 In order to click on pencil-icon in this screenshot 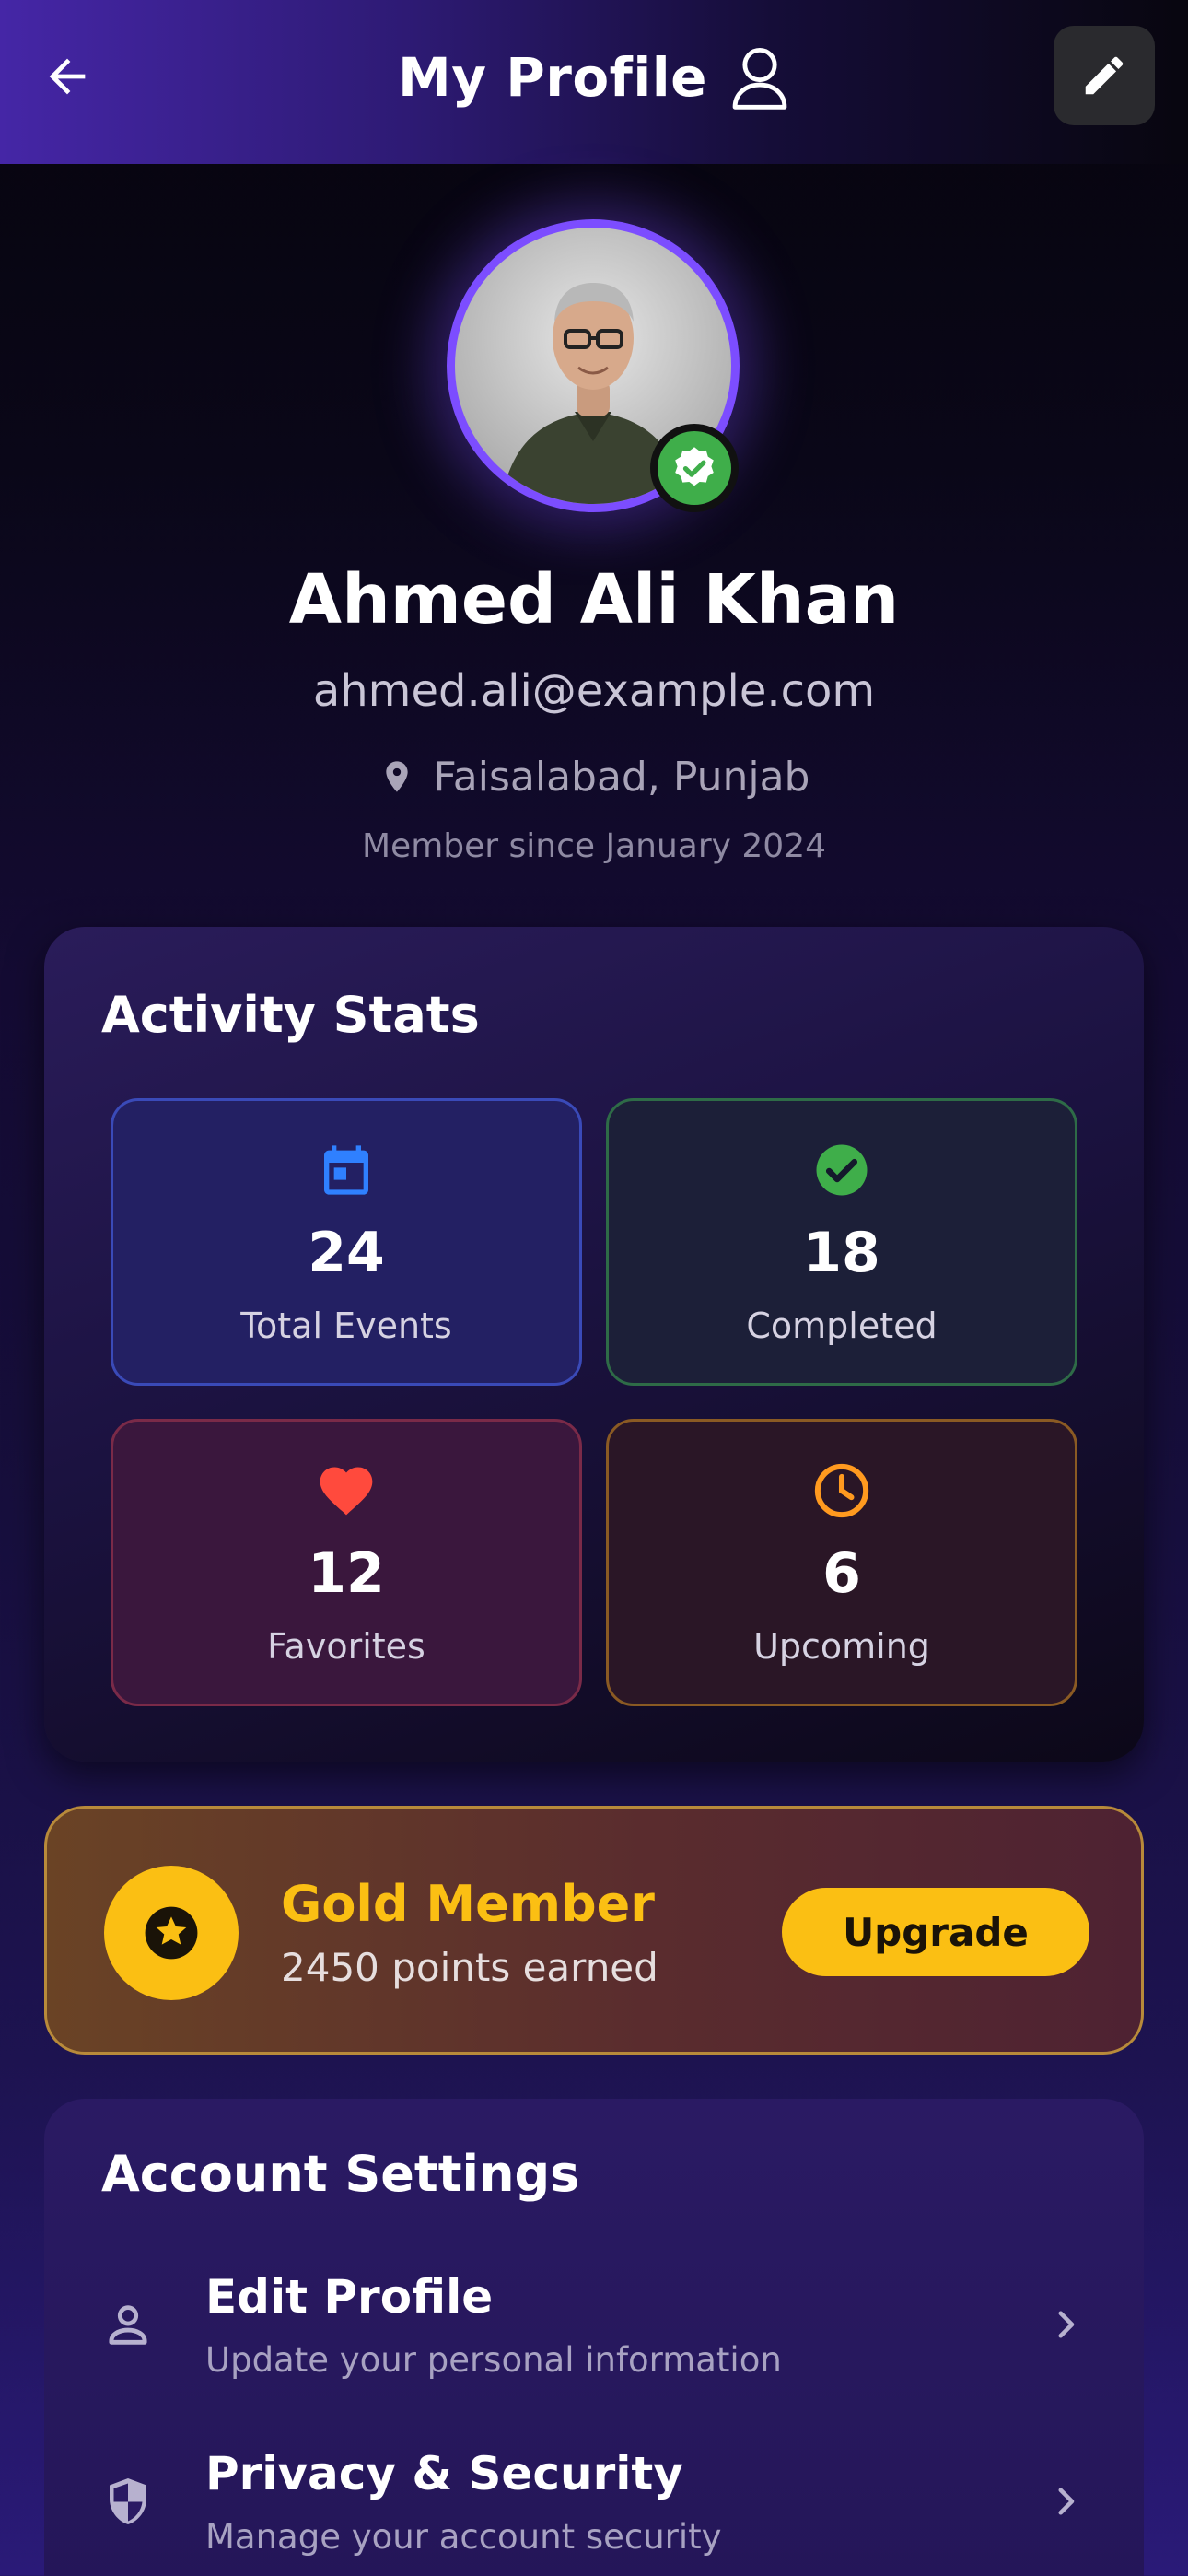, I will do `click(1104, 75)`.